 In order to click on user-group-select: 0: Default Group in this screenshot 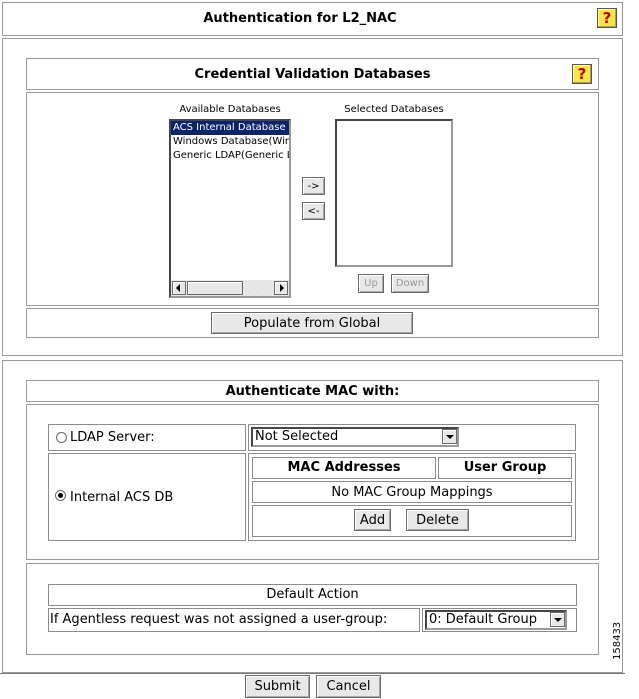, I will do `click(496, 620)`.